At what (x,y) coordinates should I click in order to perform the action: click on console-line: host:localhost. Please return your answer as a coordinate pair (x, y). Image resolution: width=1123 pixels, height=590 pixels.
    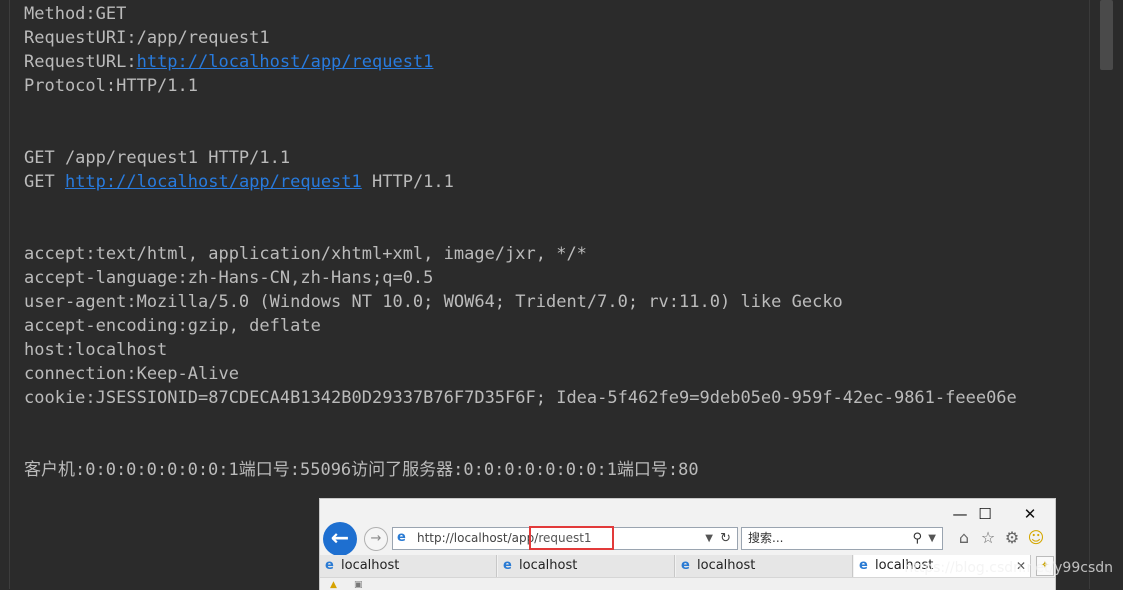
    Looking at the image, I should click on (96, 350).